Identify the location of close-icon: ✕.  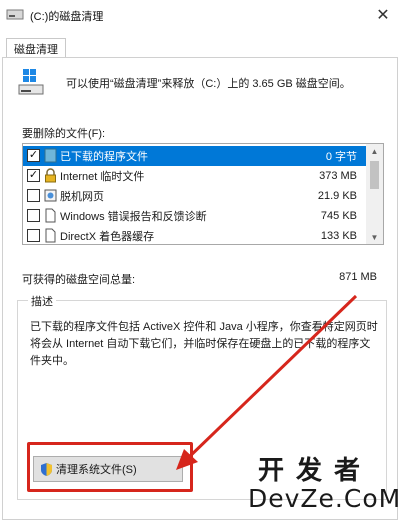
(383, 15).